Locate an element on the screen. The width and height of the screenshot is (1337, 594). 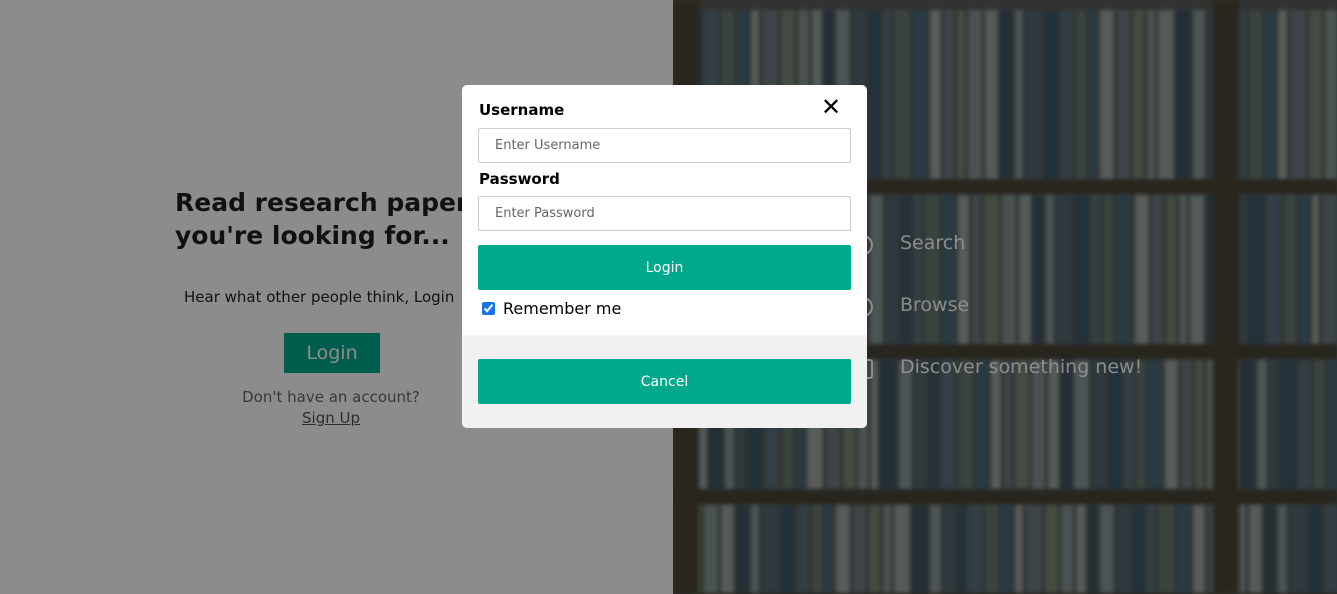
close-icon: ✕ is located at coordinates (831, 107).